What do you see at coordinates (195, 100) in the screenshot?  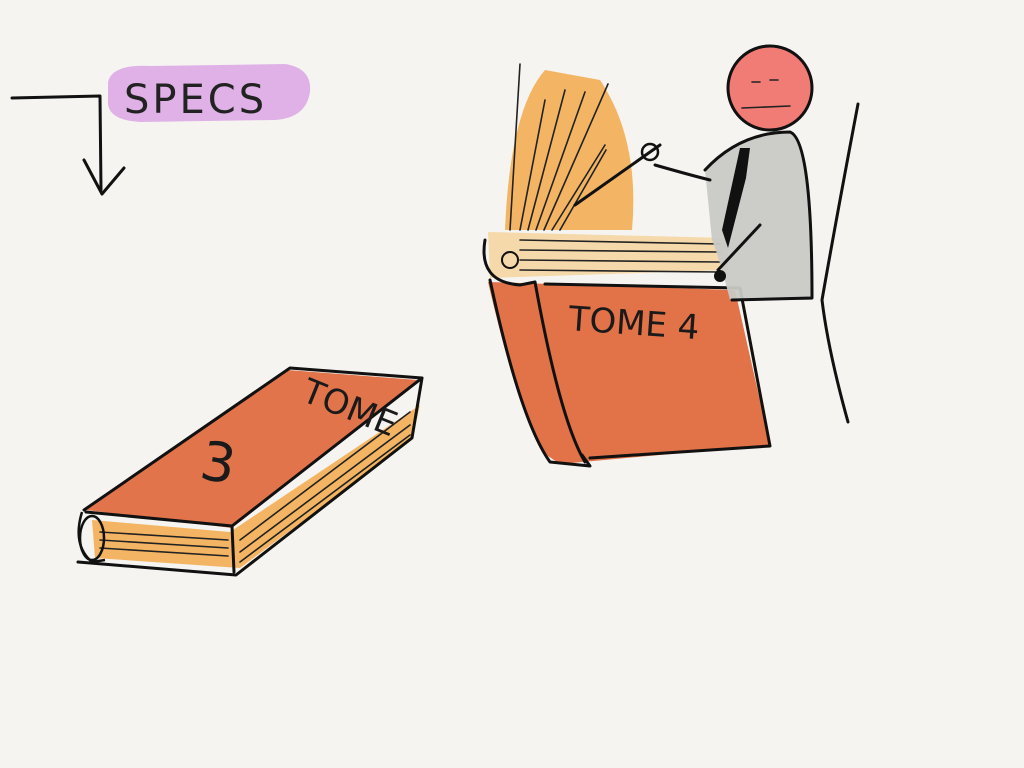 I see `specs-label: SPECS` at bounding box center [195, 100].